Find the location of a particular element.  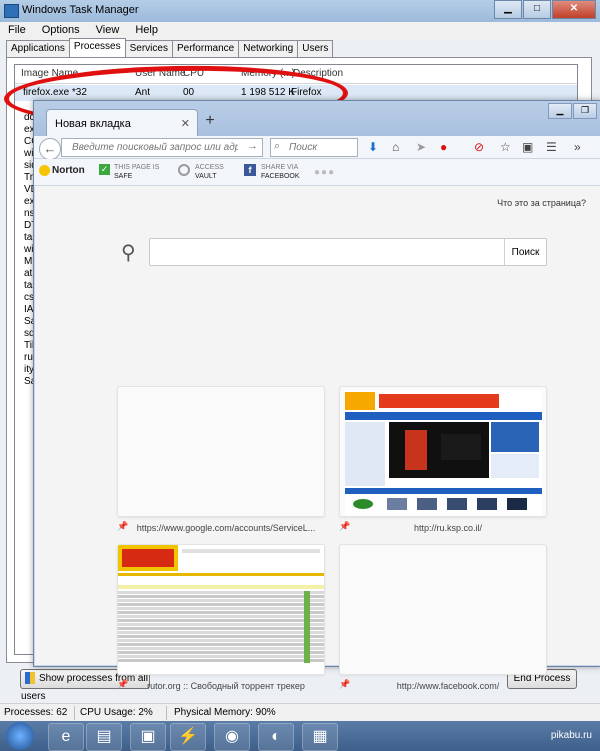

tab-processes: Processes is located at coordinates (97, 48).